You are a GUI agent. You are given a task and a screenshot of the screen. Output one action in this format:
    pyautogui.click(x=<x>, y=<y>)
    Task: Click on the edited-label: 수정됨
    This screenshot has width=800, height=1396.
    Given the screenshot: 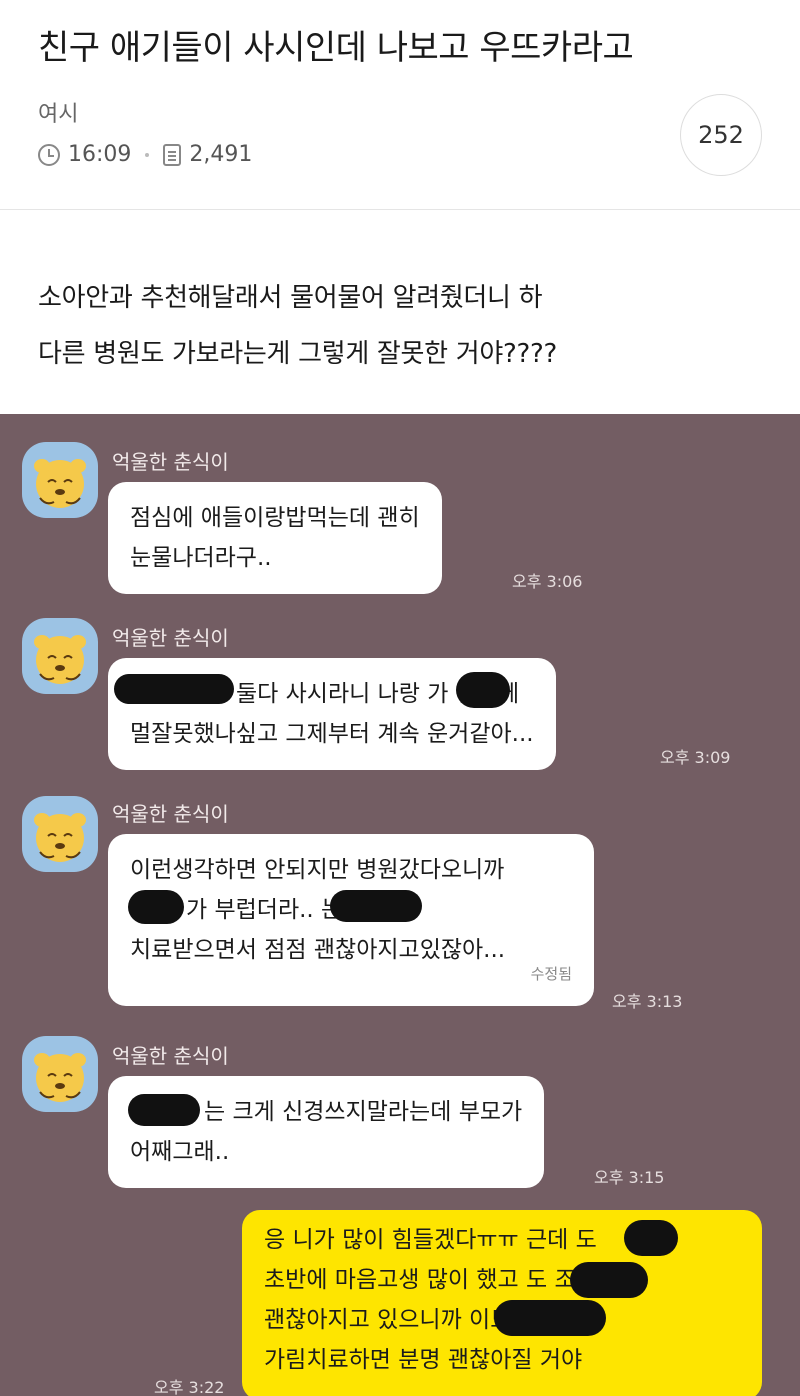 What is the action you would take?
    pyautogui.click(x=551, y=974)
    